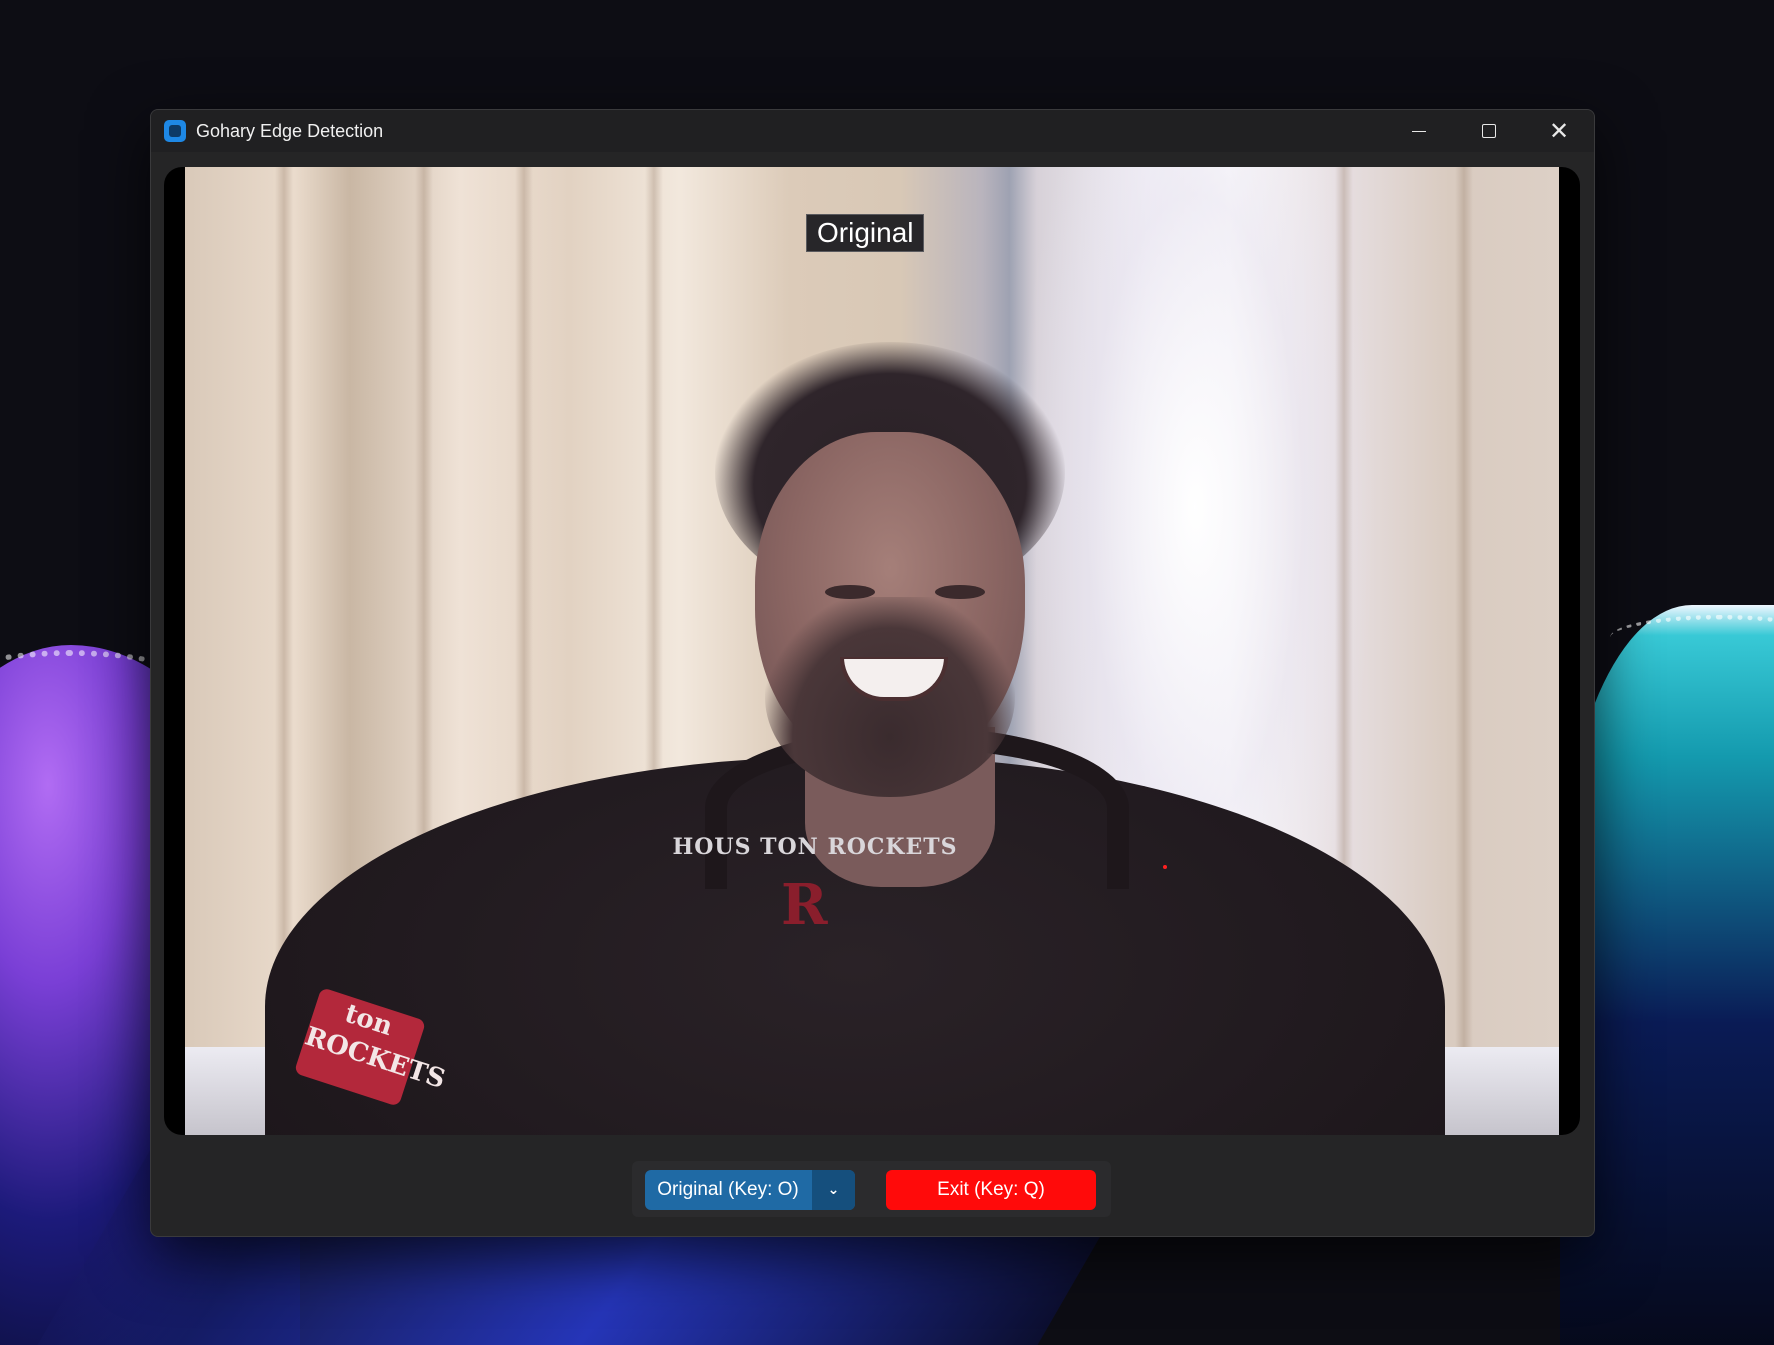 This screenshot has width=1774, height=1345. What do you see at coordinates (804, 905) in the screenshot?
I see `rockets-logo: R` at bounding box center [804, 905].